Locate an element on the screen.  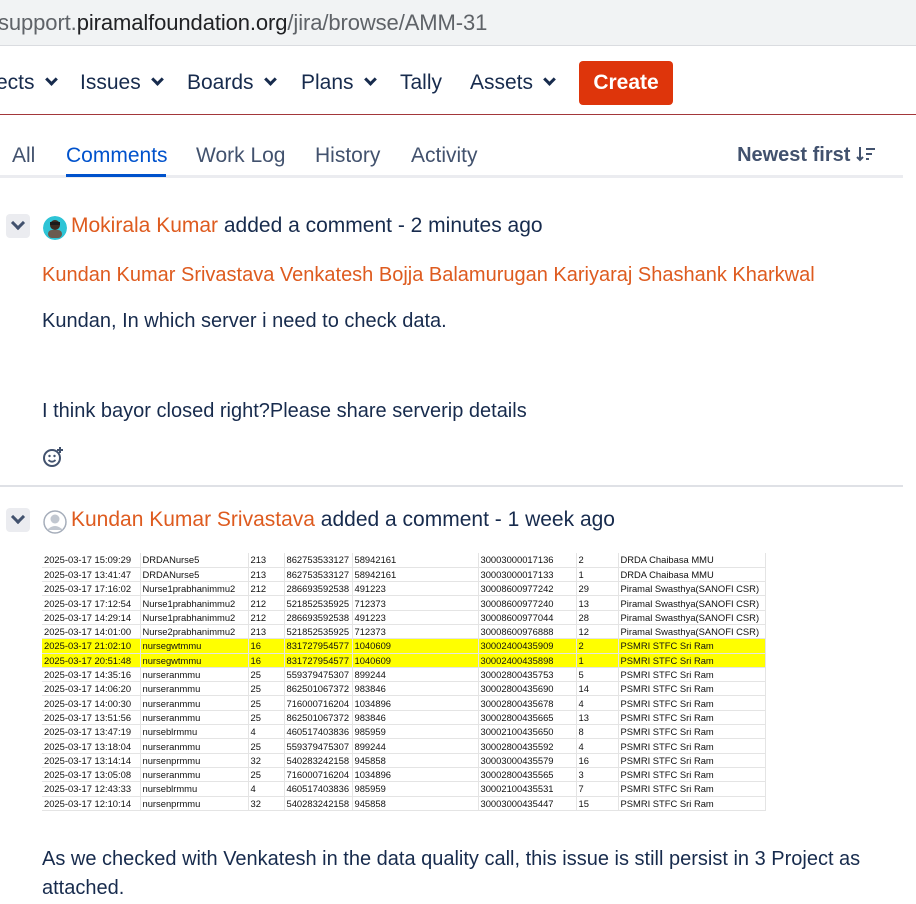
nav-boards: Boards is located at coordinates (232, 83).